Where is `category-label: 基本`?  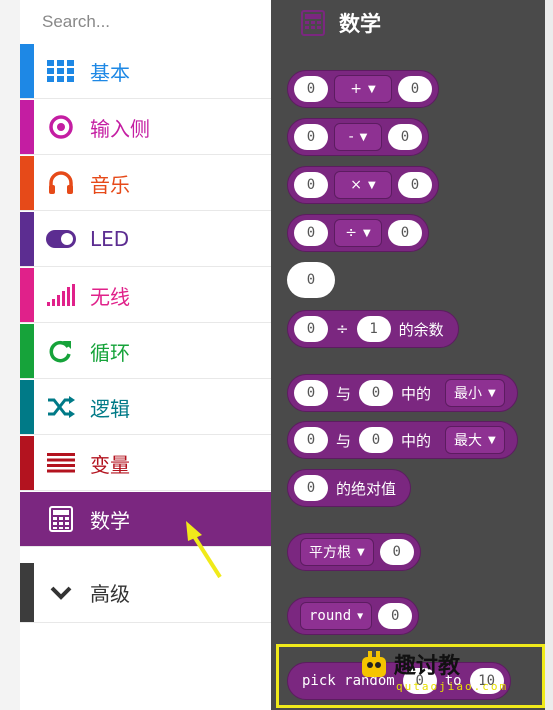
category-label: 基本 is located at coordinates (110, 72).